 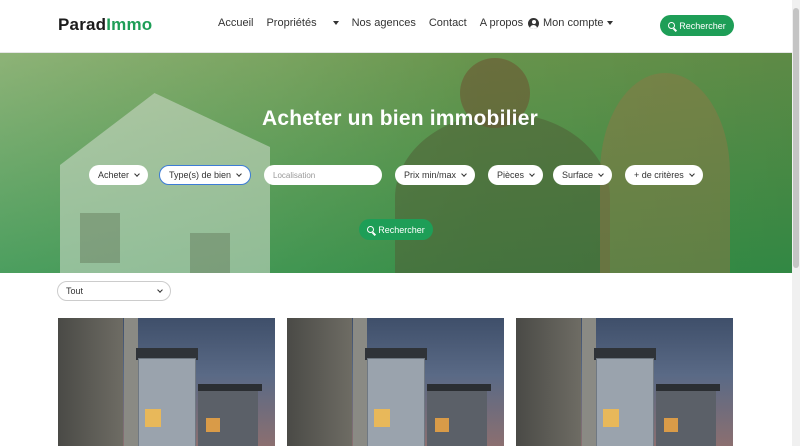 What do you see at coordinates (578, 175) in the screenshot?
I see `surface-label: Surface` at bounding box center [578, 175].